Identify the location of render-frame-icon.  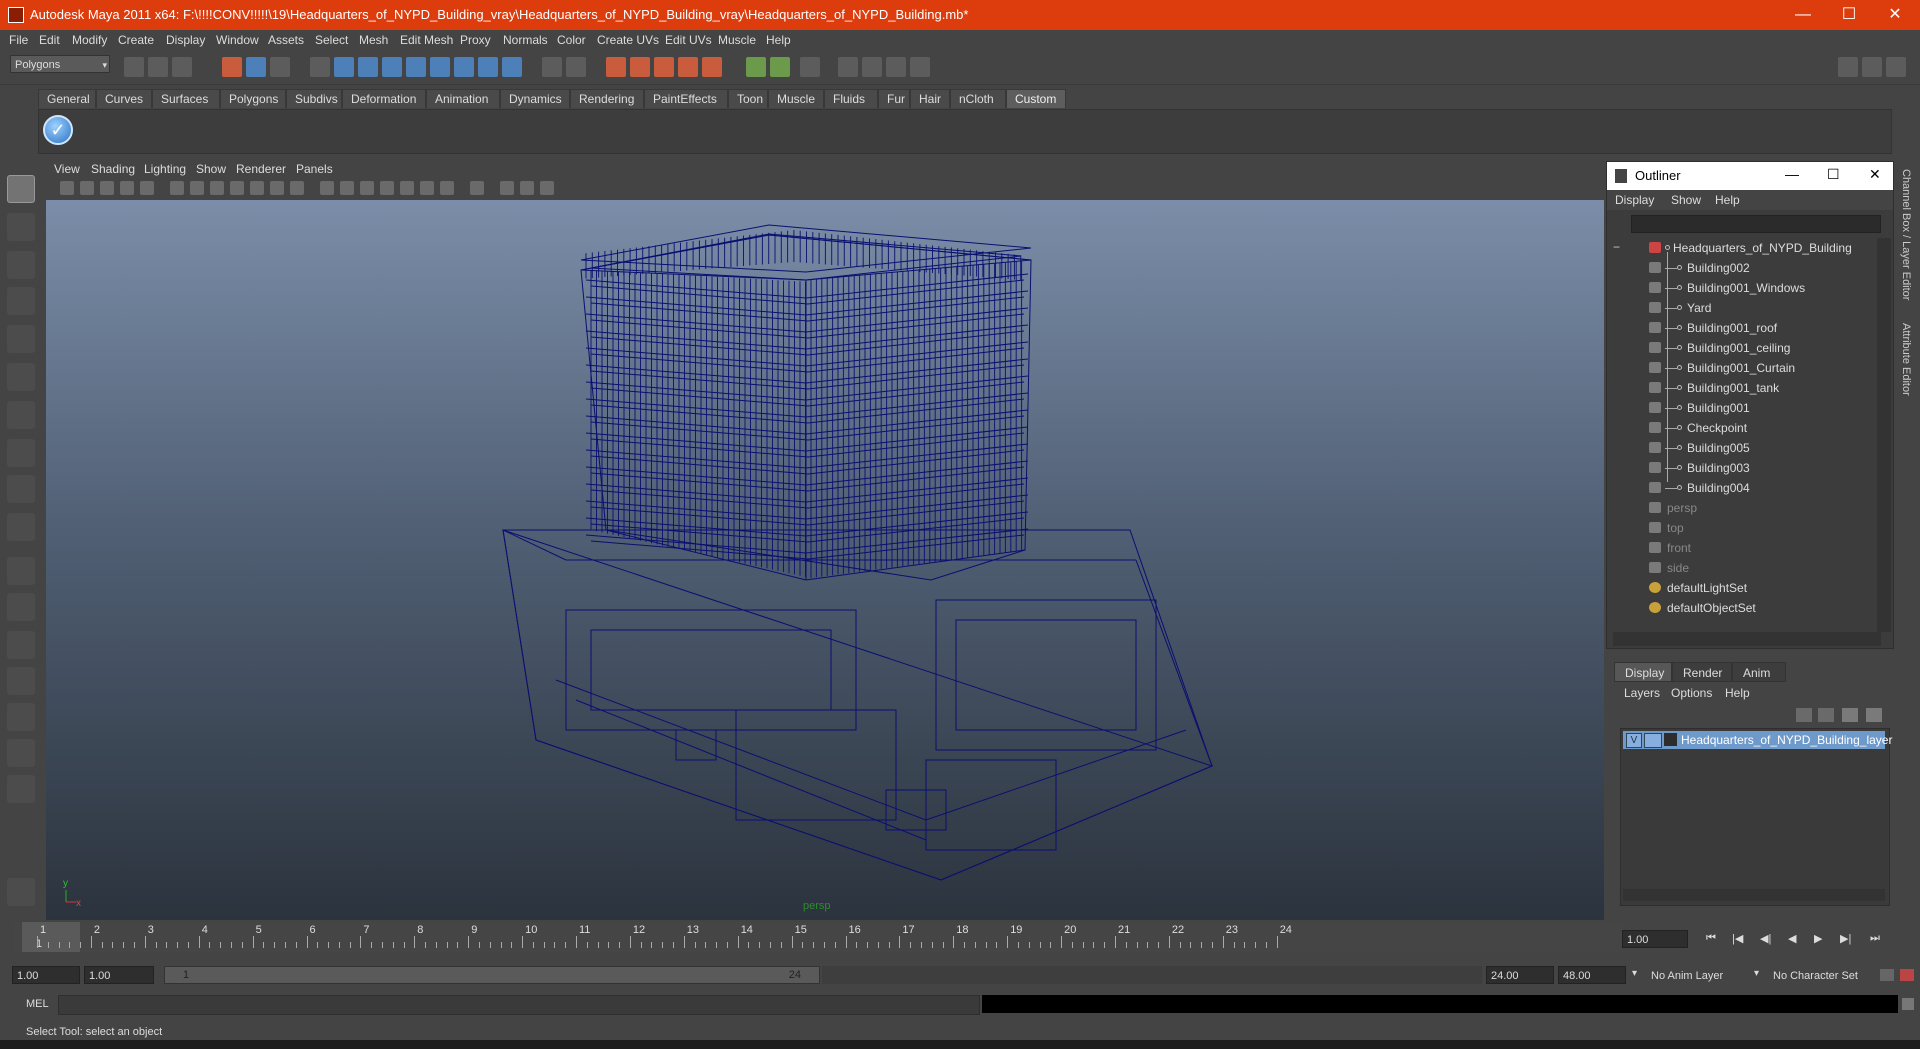
(872, 67).